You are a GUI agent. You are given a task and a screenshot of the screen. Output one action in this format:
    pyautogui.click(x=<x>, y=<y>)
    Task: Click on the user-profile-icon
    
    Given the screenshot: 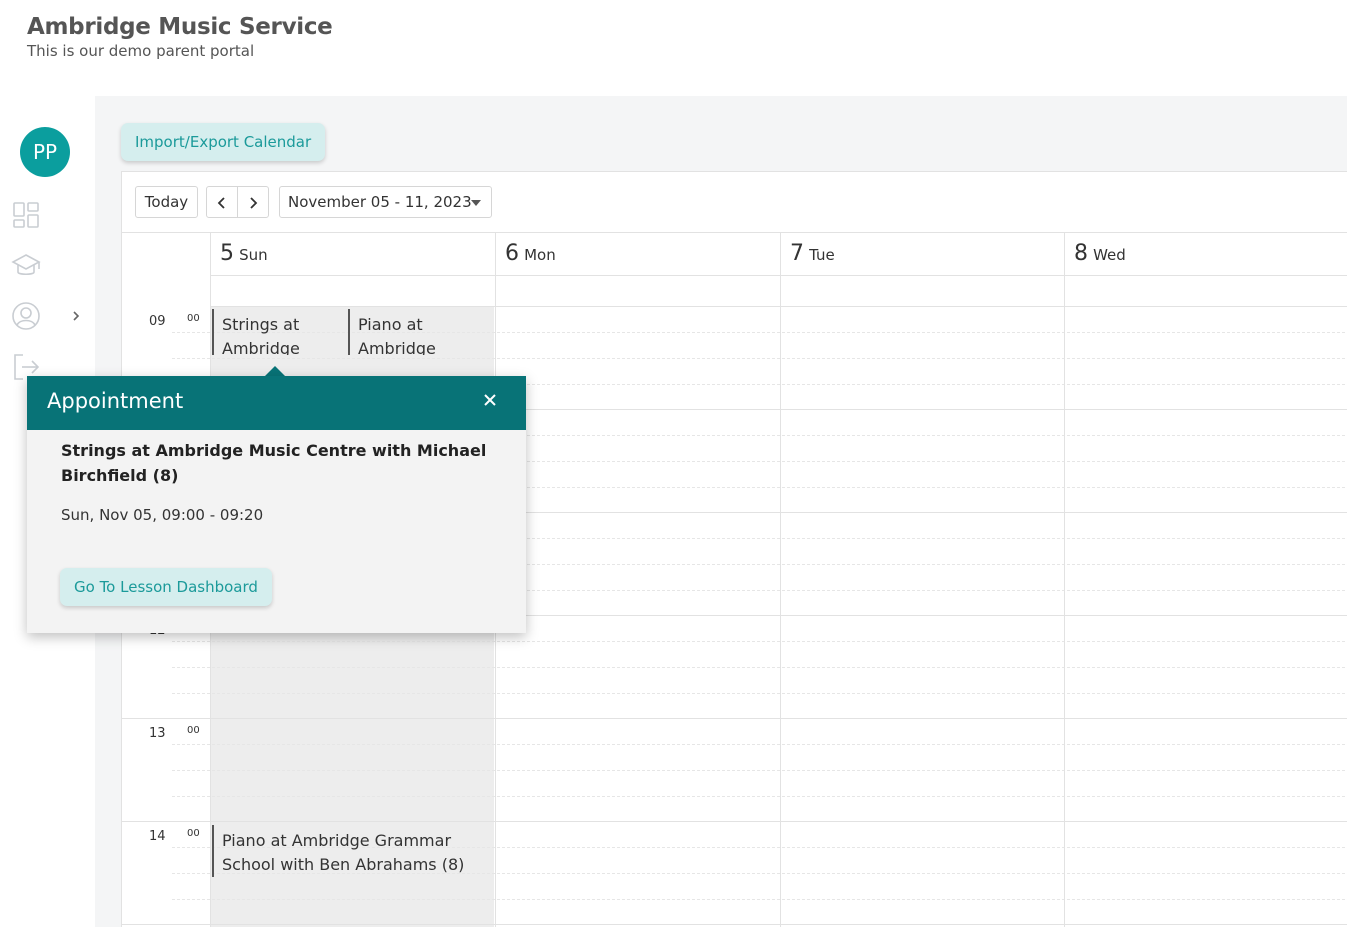 What is the action you would take?
    pyautogui.click(x=26, y=316)
    